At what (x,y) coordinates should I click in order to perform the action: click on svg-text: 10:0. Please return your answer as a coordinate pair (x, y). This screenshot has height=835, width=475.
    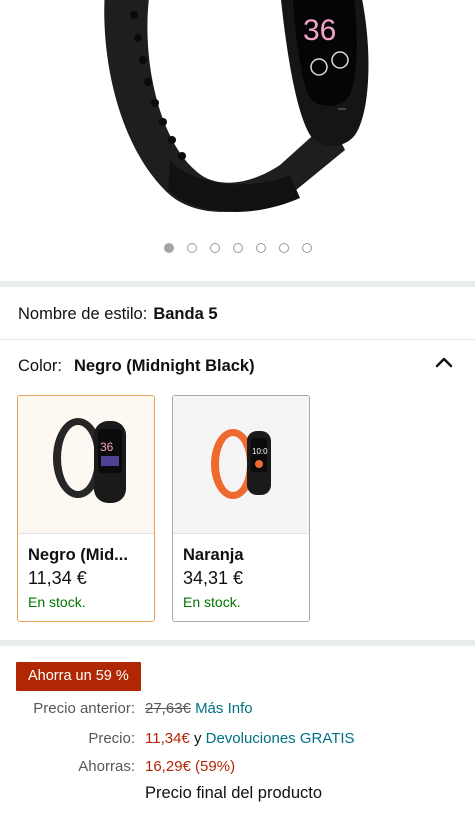
    Looking at the image, I should click on (260, 451).